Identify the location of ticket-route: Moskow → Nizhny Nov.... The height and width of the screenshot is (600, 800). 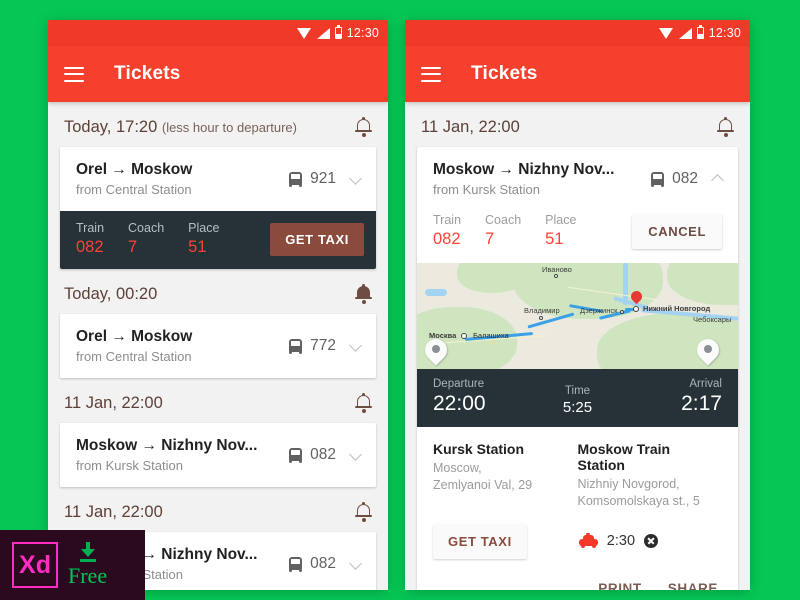
(167, 445).